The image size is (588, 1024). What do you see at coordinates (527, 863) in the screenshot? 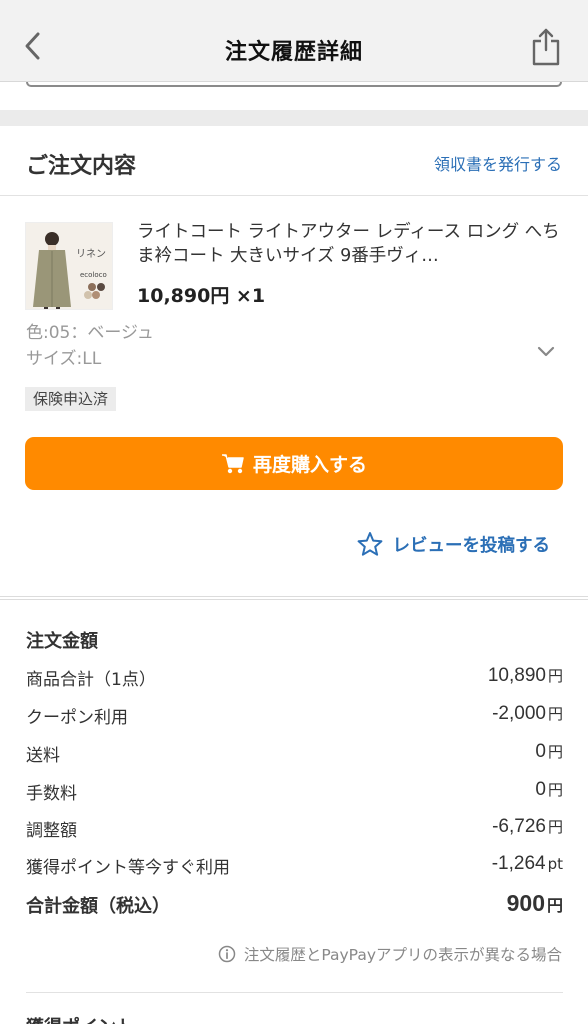
I see `row-value: -1,264 pt` at bounding box center [527, 863].